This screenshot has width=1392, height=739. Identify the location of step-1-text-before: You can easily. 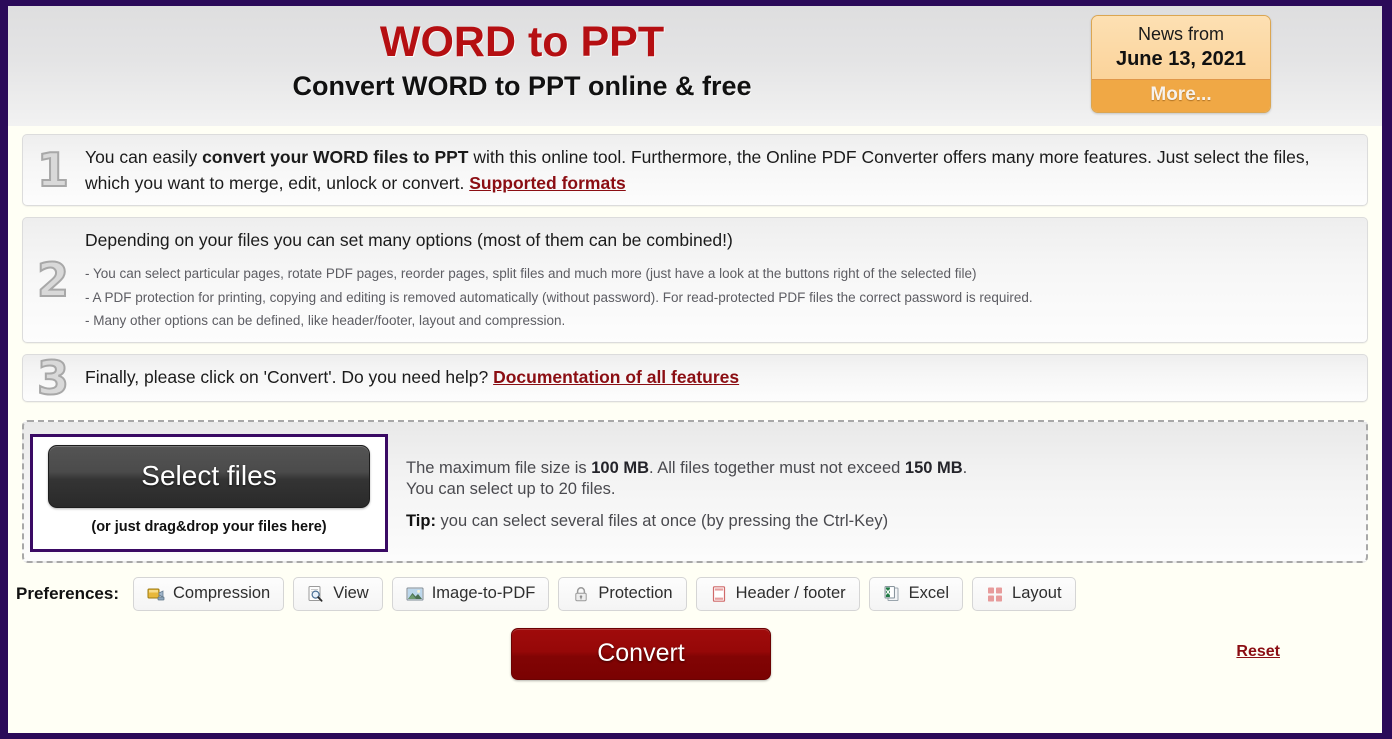
(144, 157).